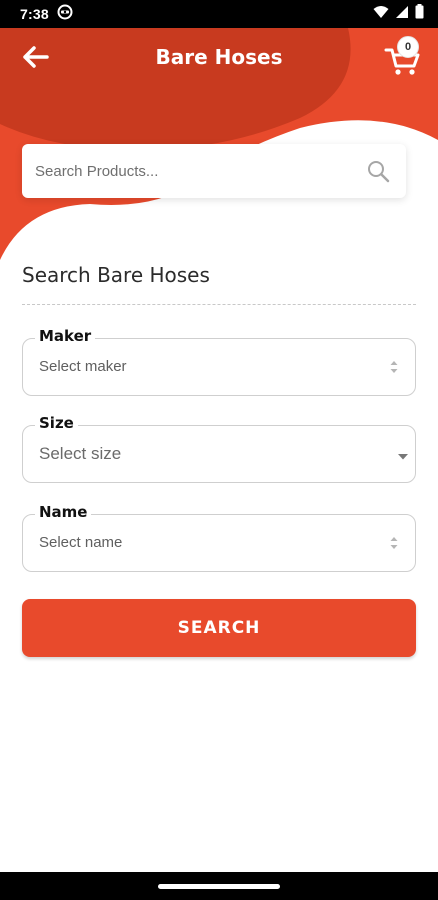 The height and width of the screenshot is (900, 438). I want to click on size-value: Select size, so click(80, 453).